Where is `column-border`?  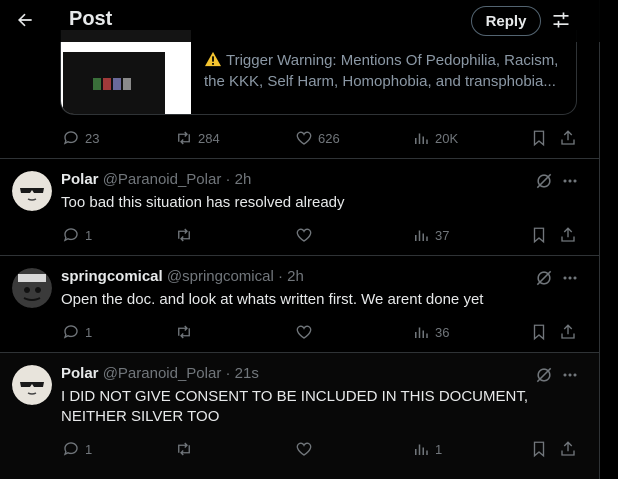 column-border is located at coordinates (599, 239).